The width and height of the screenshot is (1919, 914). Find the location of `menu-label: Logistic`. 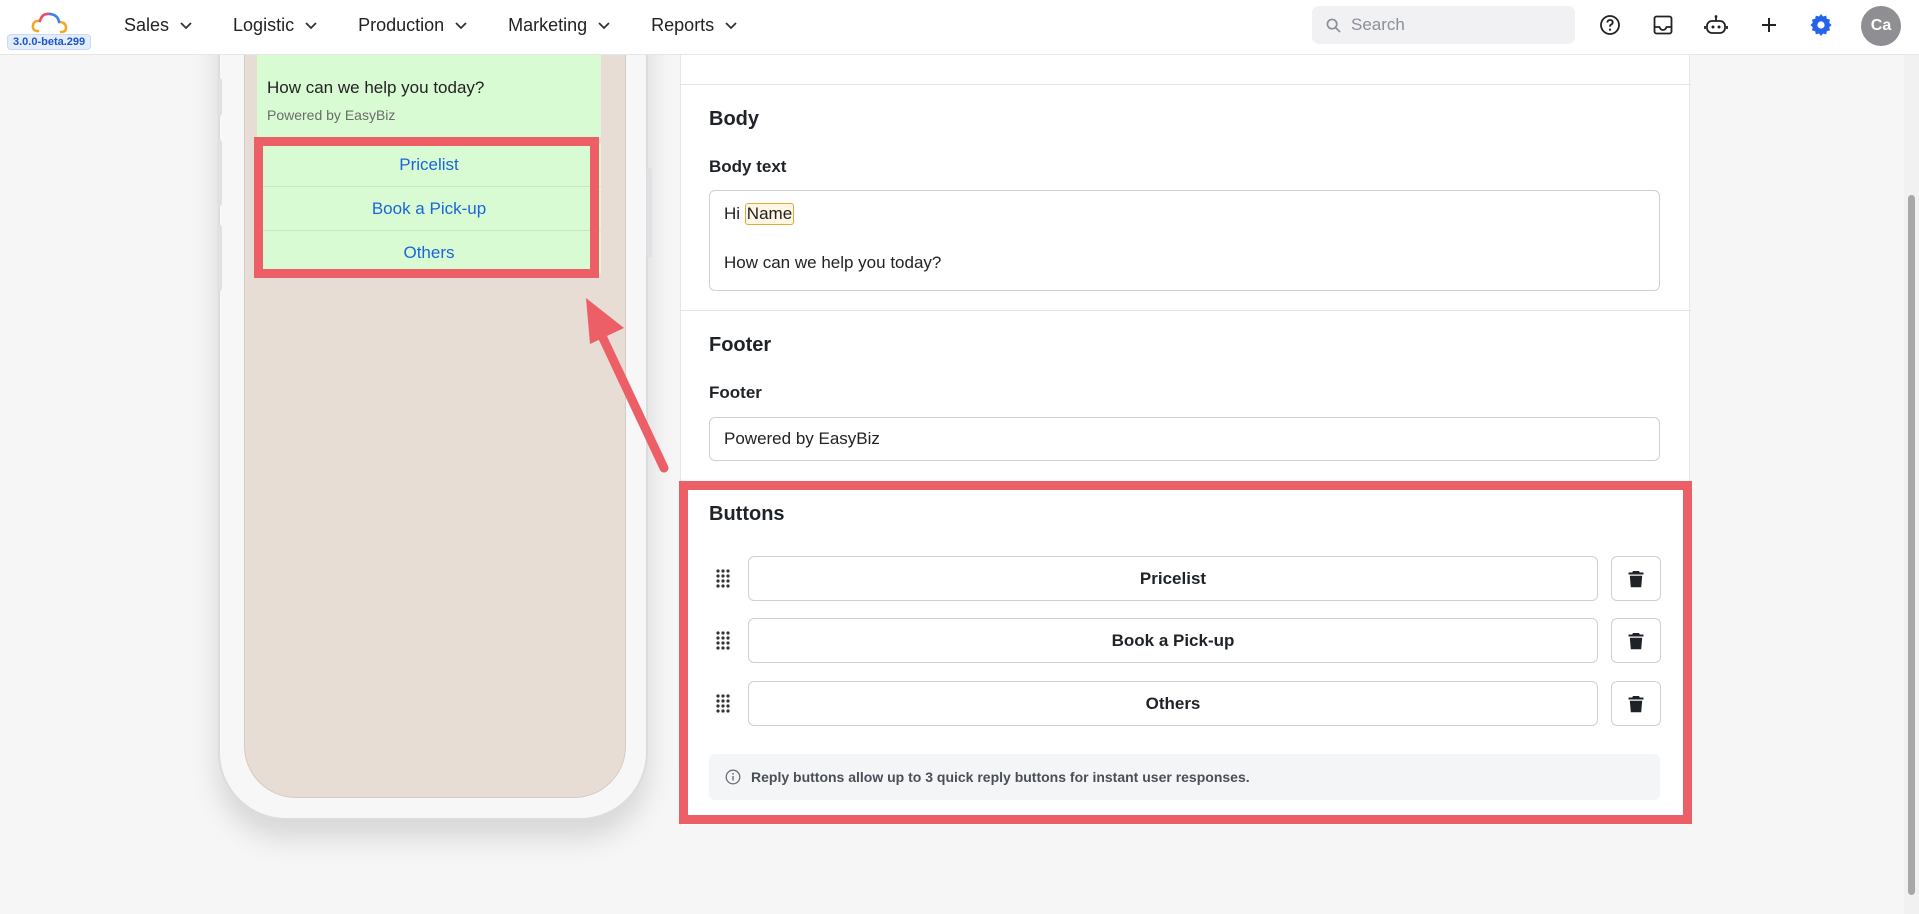

menu-label: Logistic is located at coordinates (264, 24).